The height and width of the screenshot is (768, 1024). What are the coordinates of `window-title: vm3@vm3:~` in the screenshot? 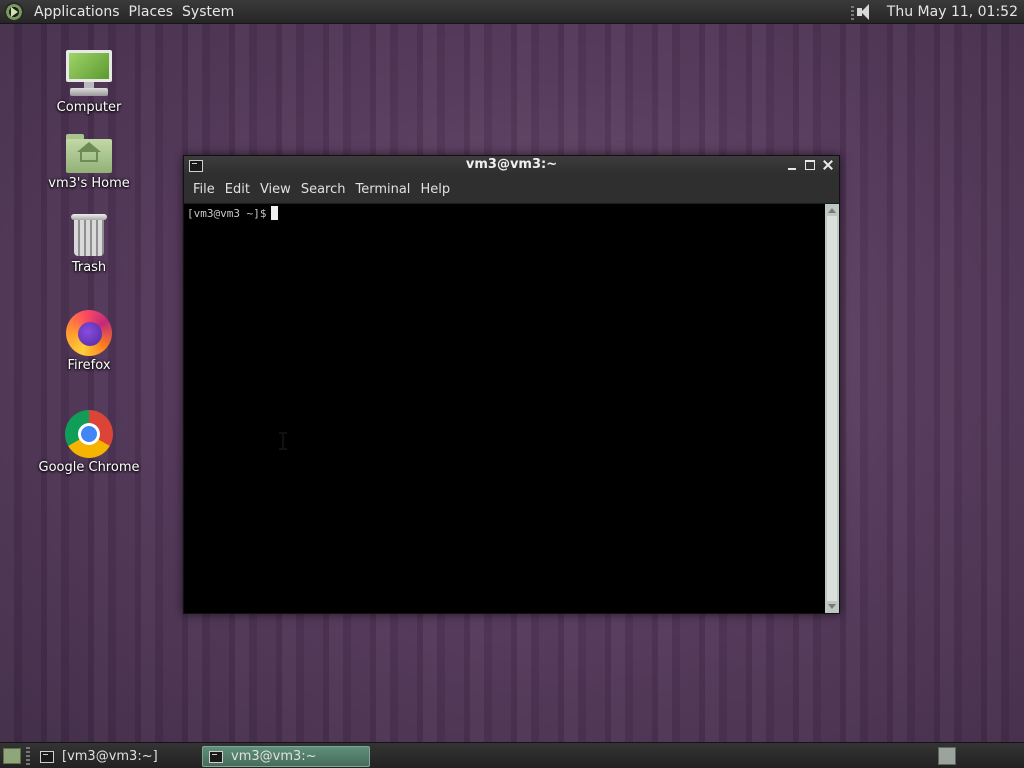 It's located at (511, 164).